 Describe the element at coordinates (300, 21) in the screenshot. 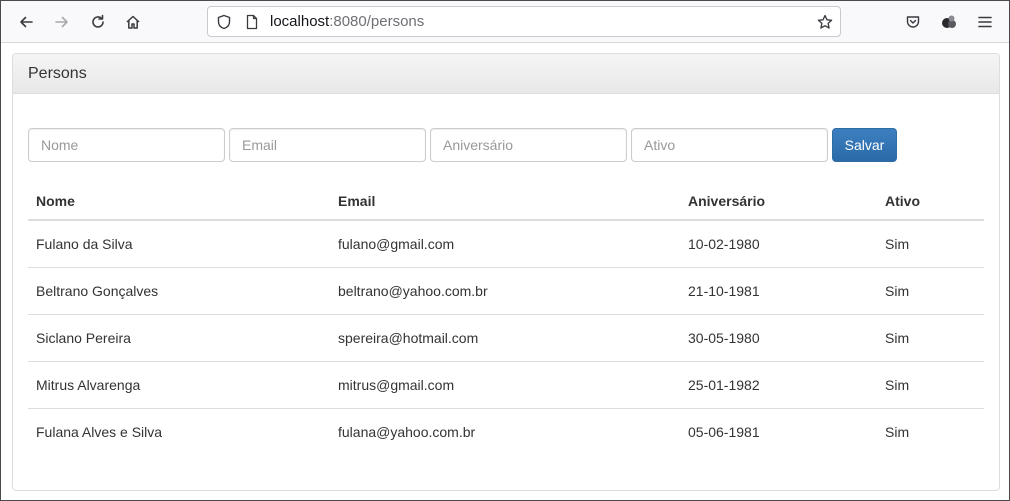

I see `url-host: localhost` at that location.